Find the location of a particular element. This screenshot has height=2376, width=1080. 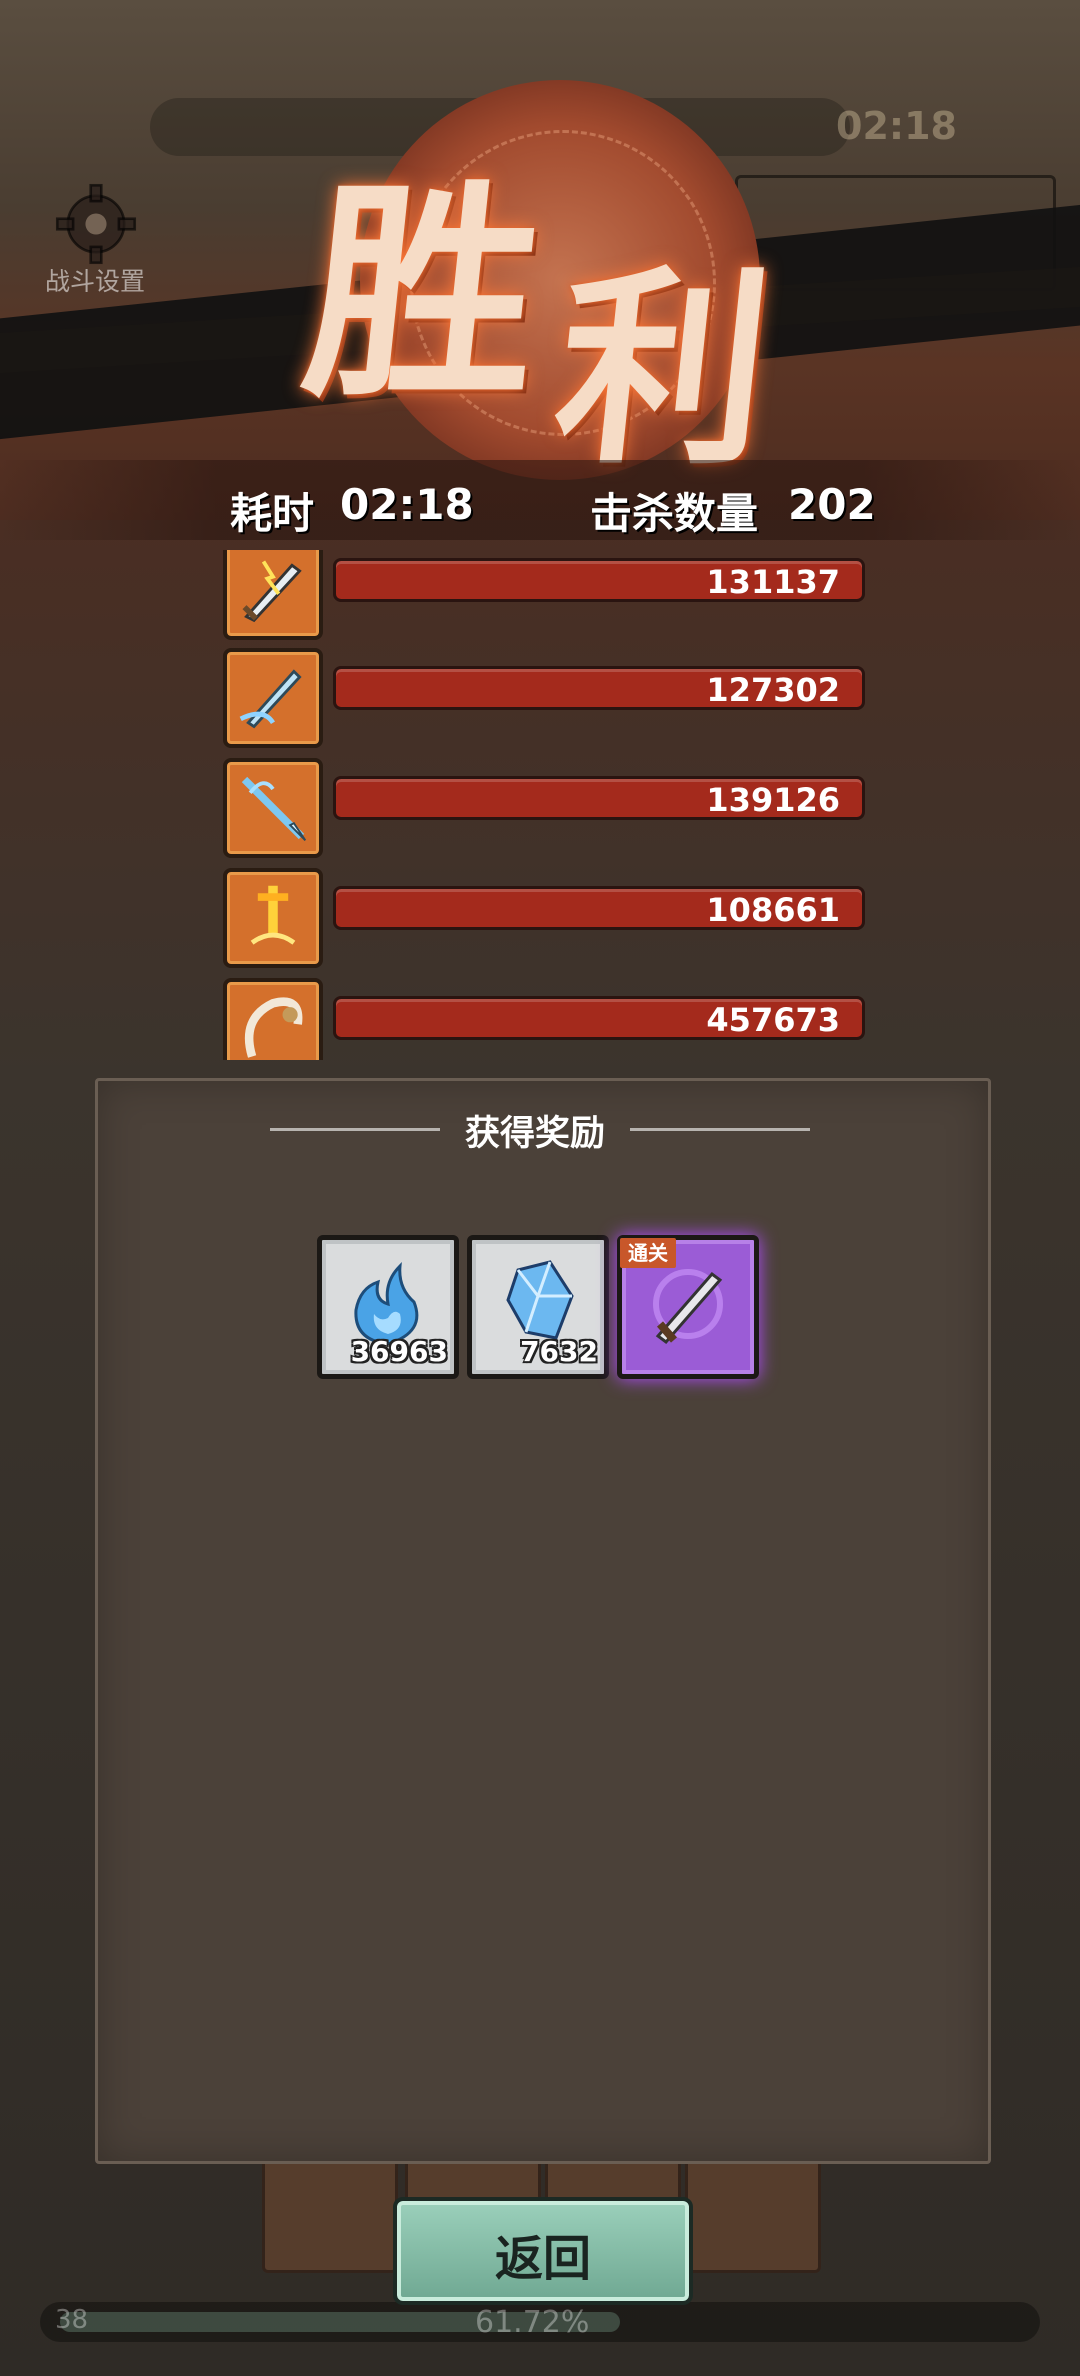

victory-title-char-1: 胜 is located at coordinates (423, 294).